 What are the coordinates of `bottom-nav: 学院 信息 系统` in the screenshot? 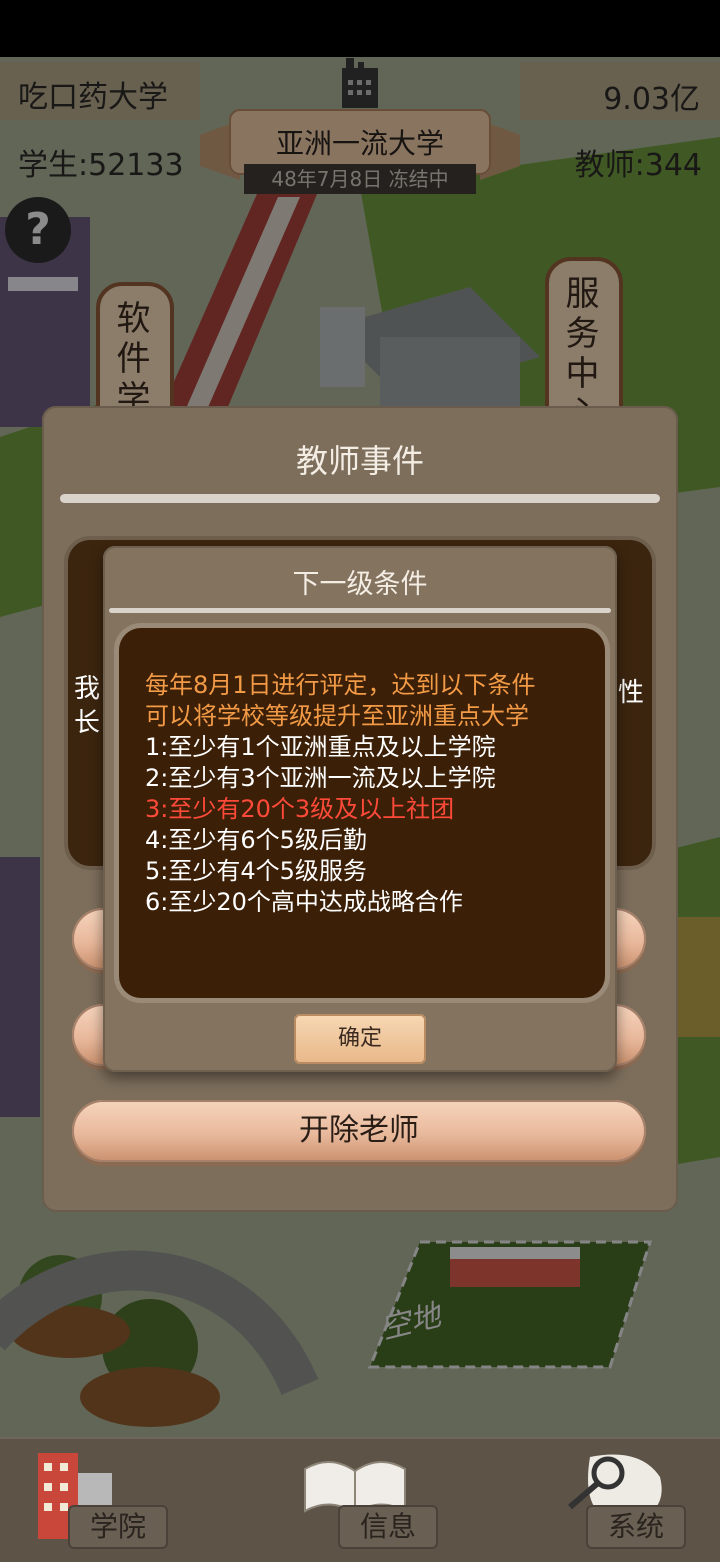 It's located at (360, 1499).